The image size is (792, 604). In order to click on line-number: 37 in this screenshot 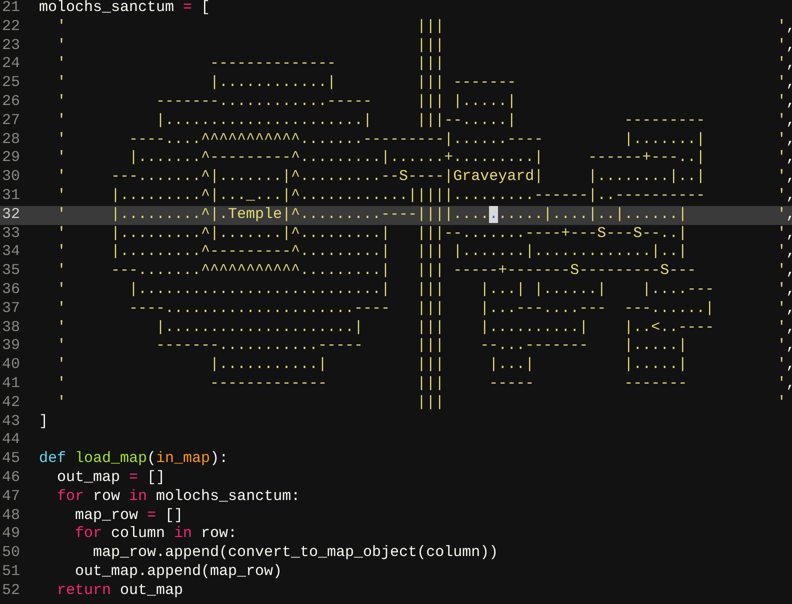, I will do `click(10, 309)`.